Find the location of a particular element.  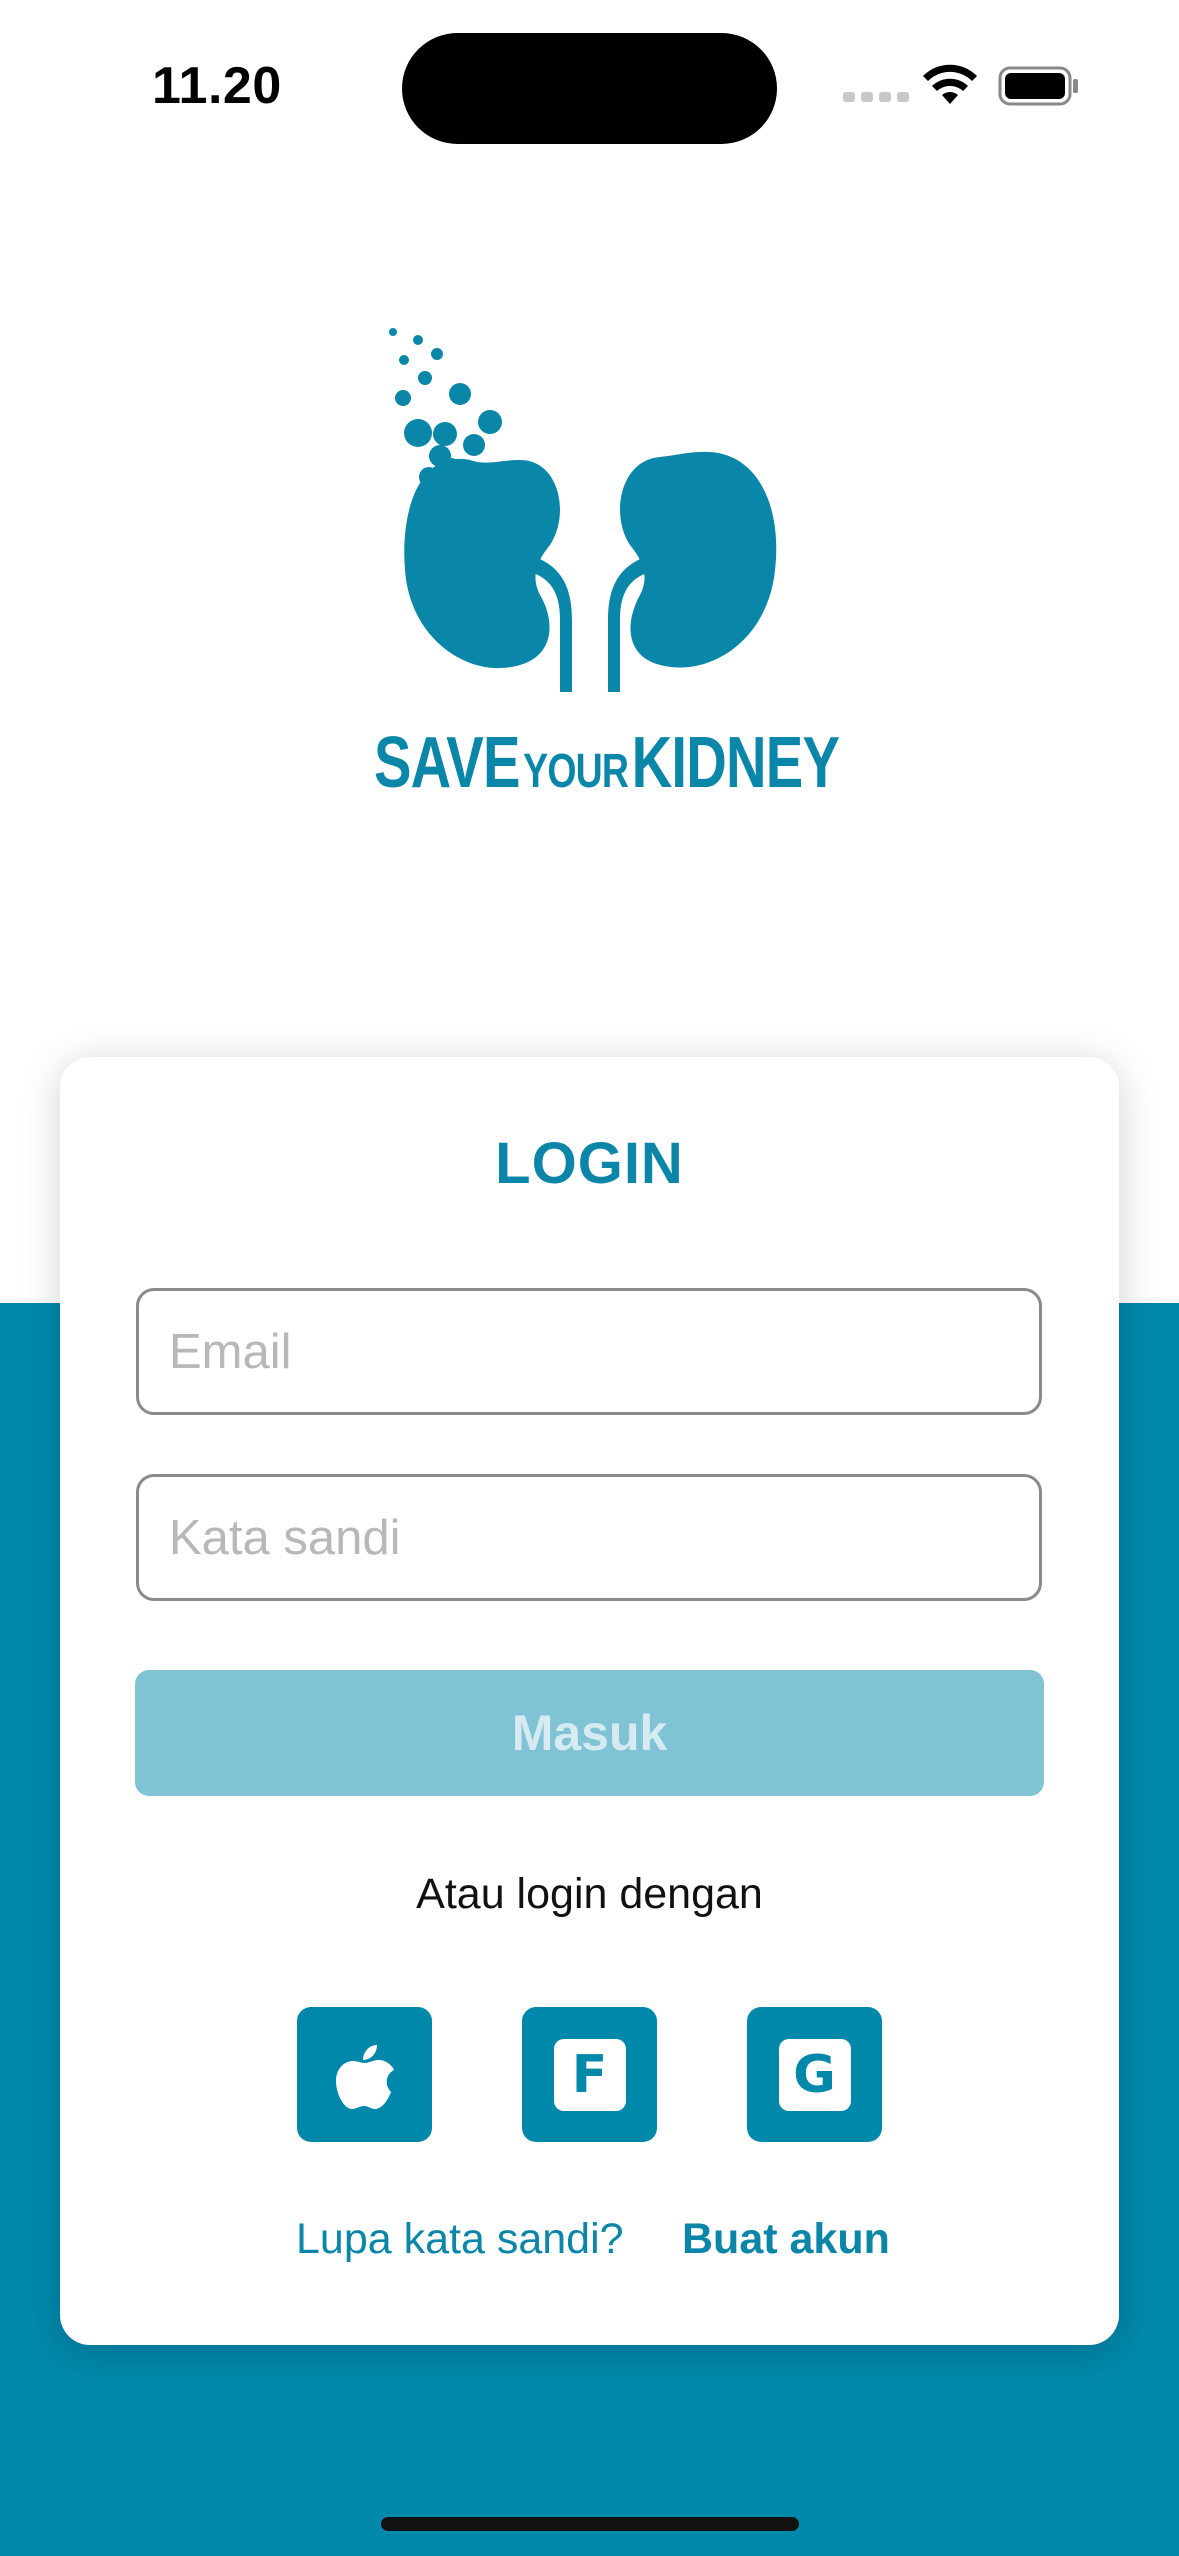

password-field is located at coordinates (589, 1537).